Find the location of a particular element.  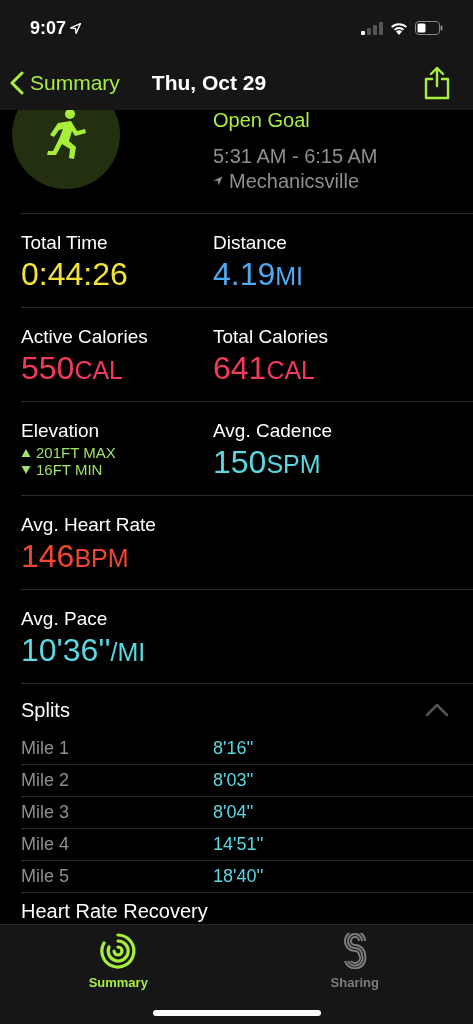

metric-value: 10'36''/MI is located at coordinates (84, 650).